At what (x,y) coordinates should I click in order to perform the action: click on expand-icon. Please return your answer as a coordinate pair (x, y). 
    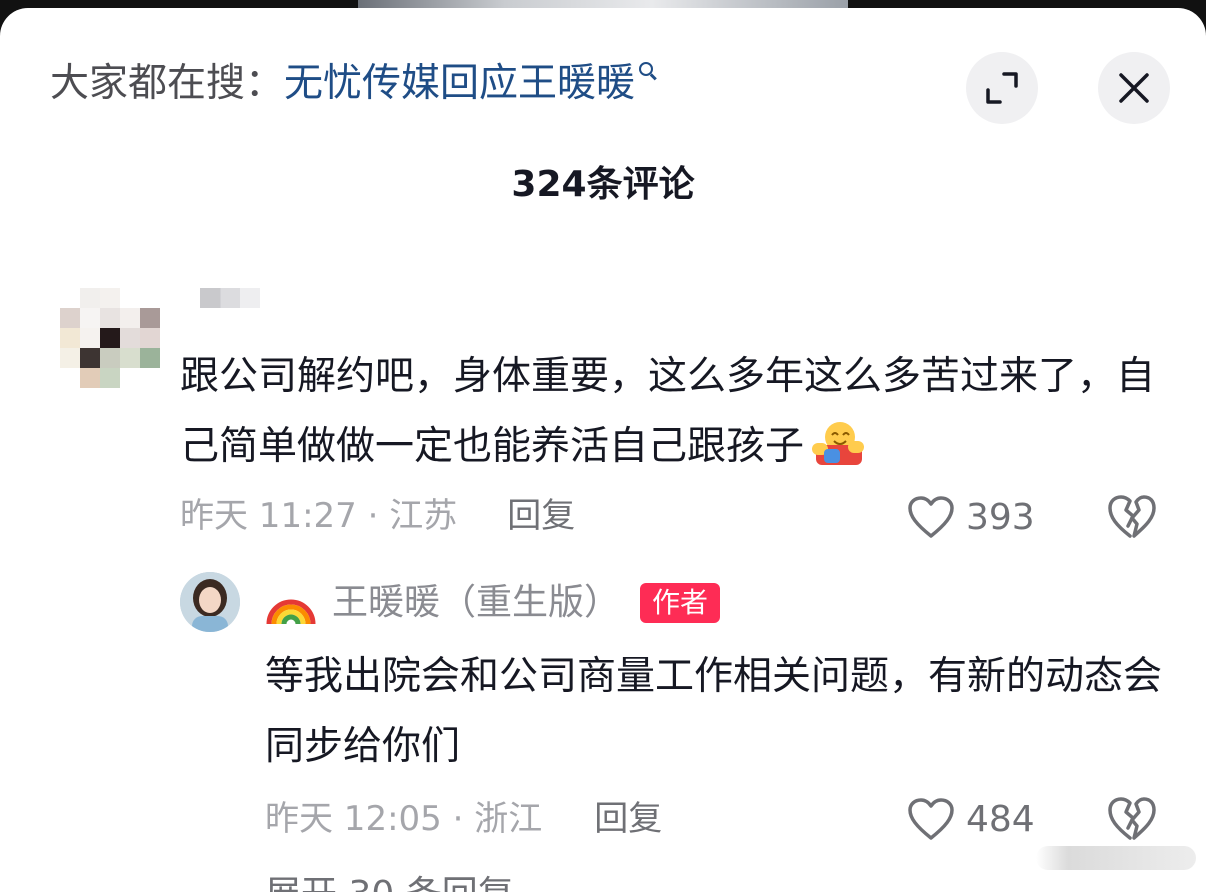
    Looking at the image, I should click on (1002, 88).